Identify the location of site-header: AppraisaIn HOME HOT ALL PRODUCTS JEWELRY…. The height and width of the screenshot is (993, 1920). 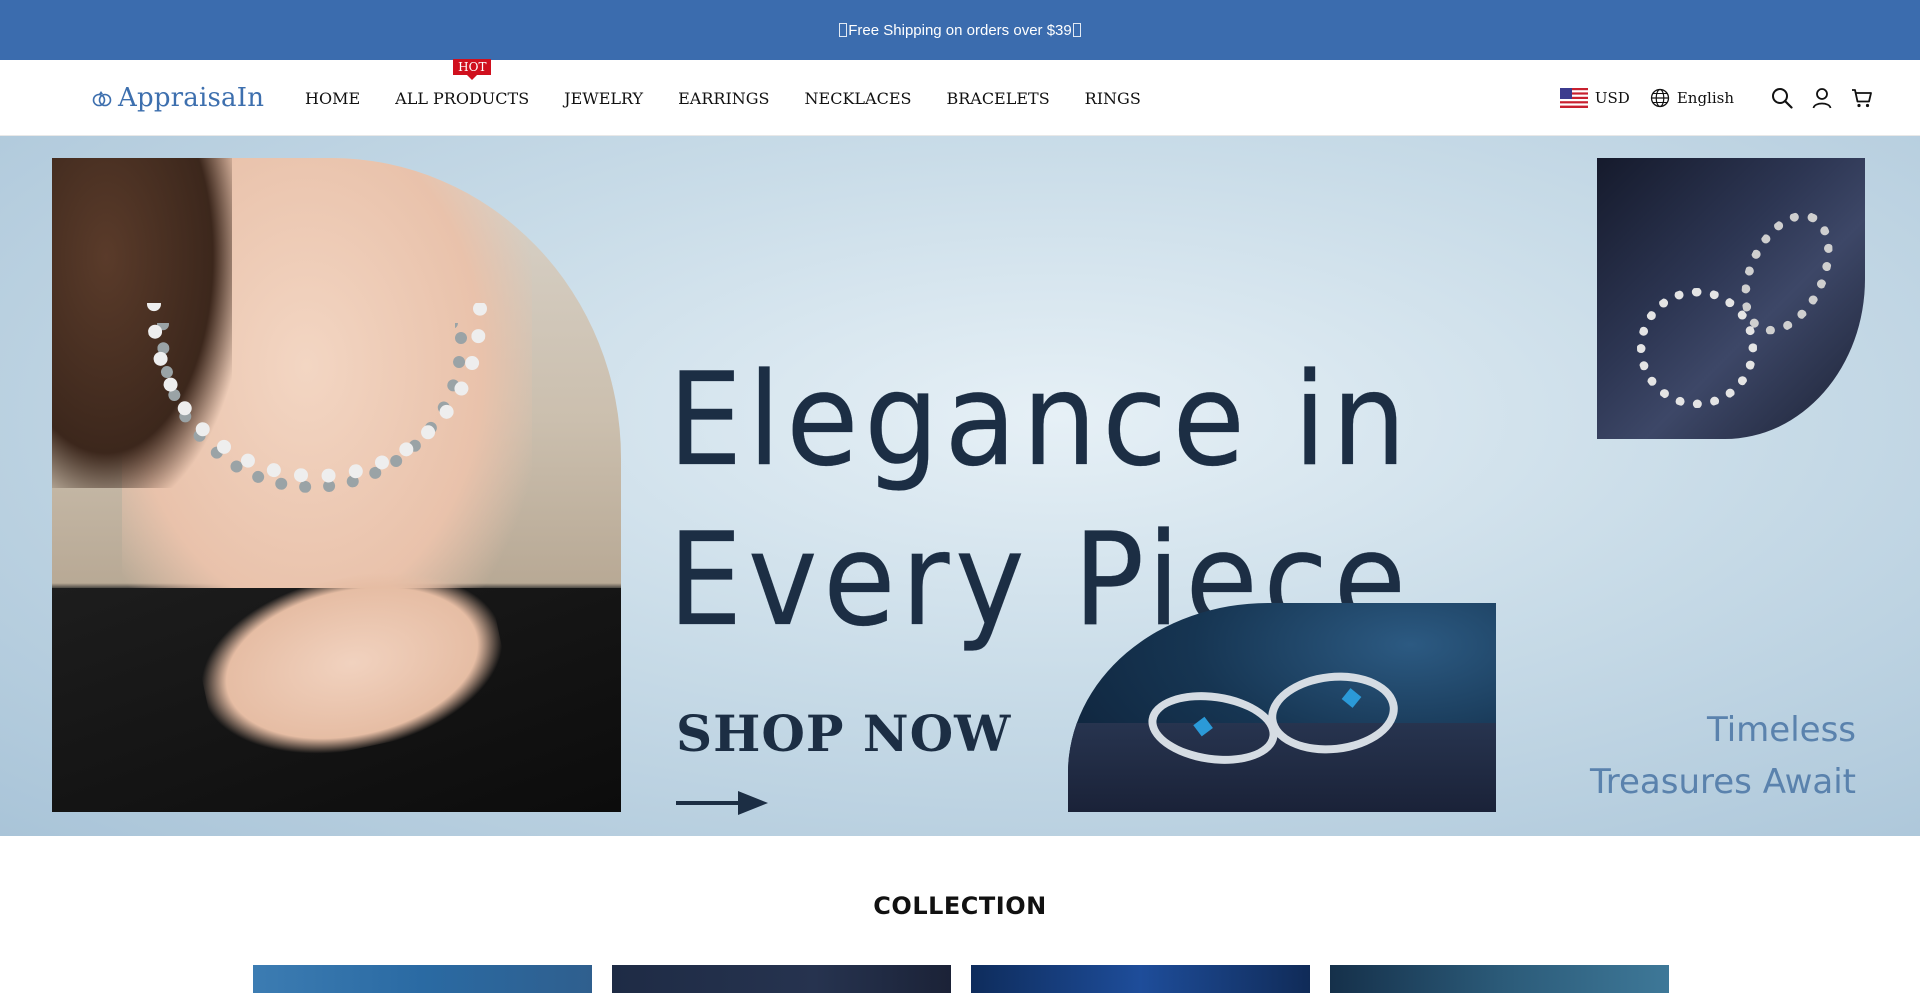
(960, 97).